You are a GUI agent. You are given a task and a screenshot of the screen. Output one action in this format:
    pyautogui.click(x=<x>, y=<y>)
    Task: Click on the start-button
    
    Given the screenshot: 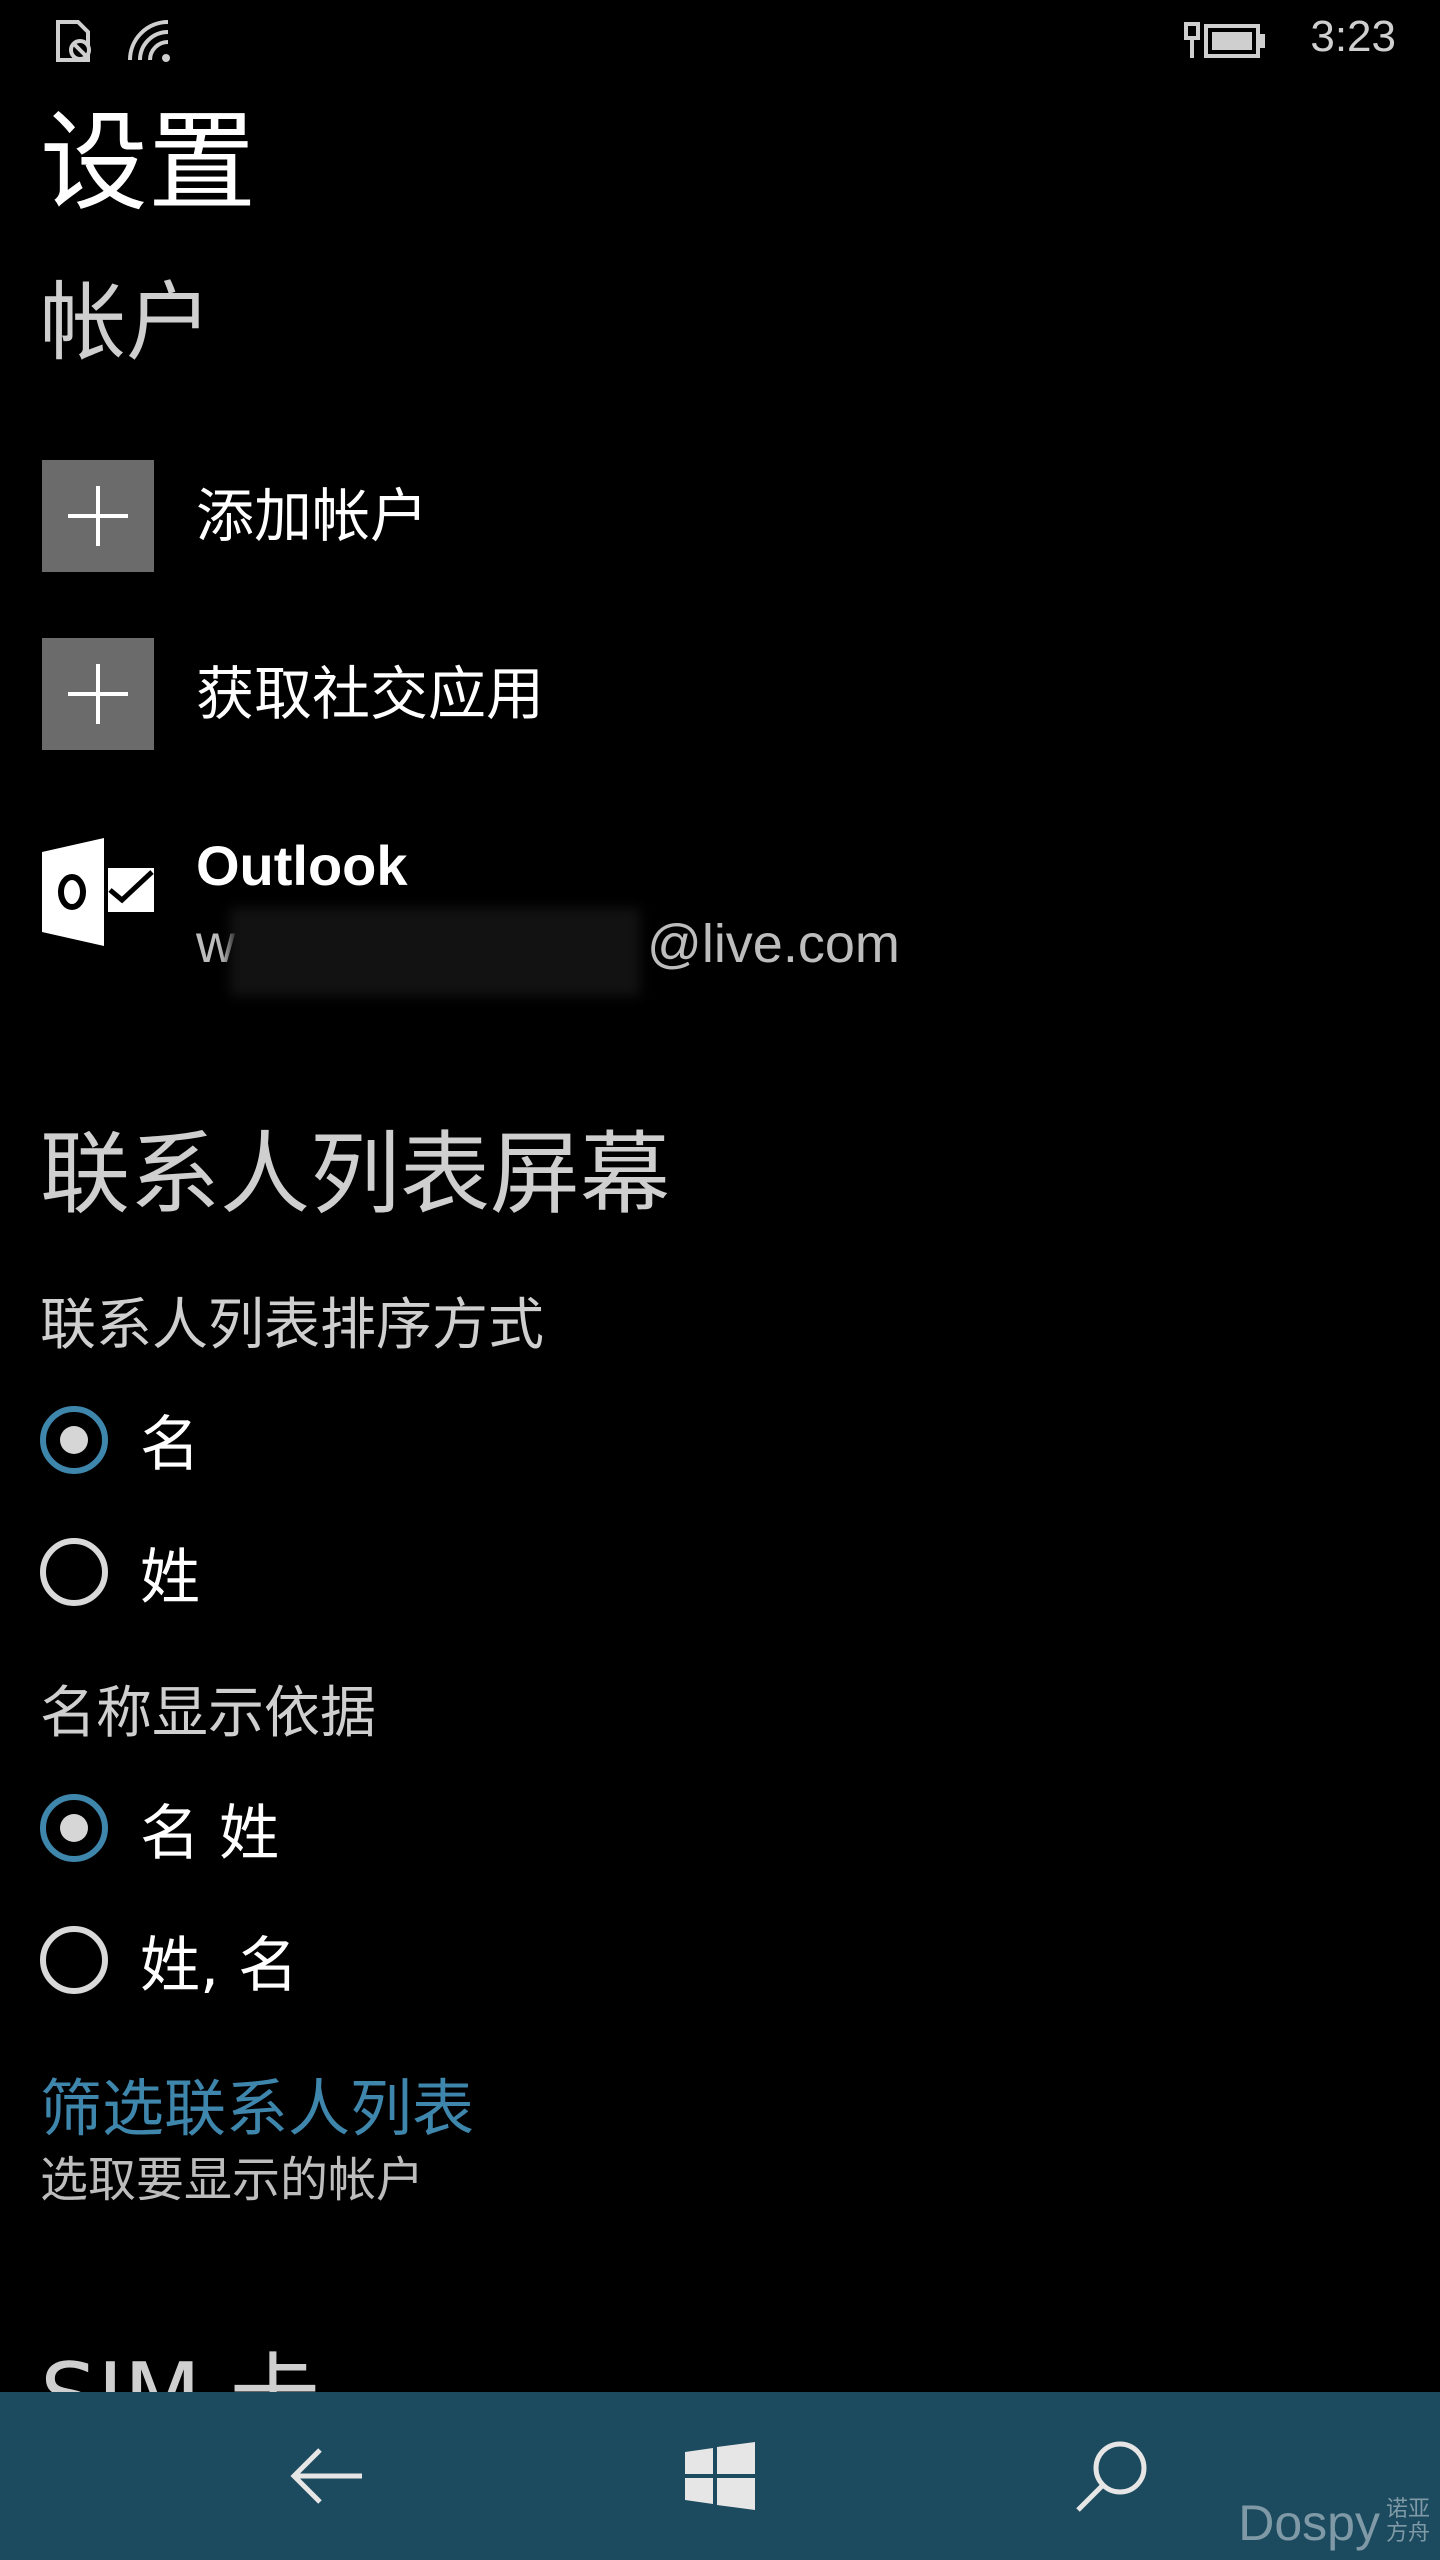 What is the action you would take?
    pyautogui.click(x=720, y=2476)
    